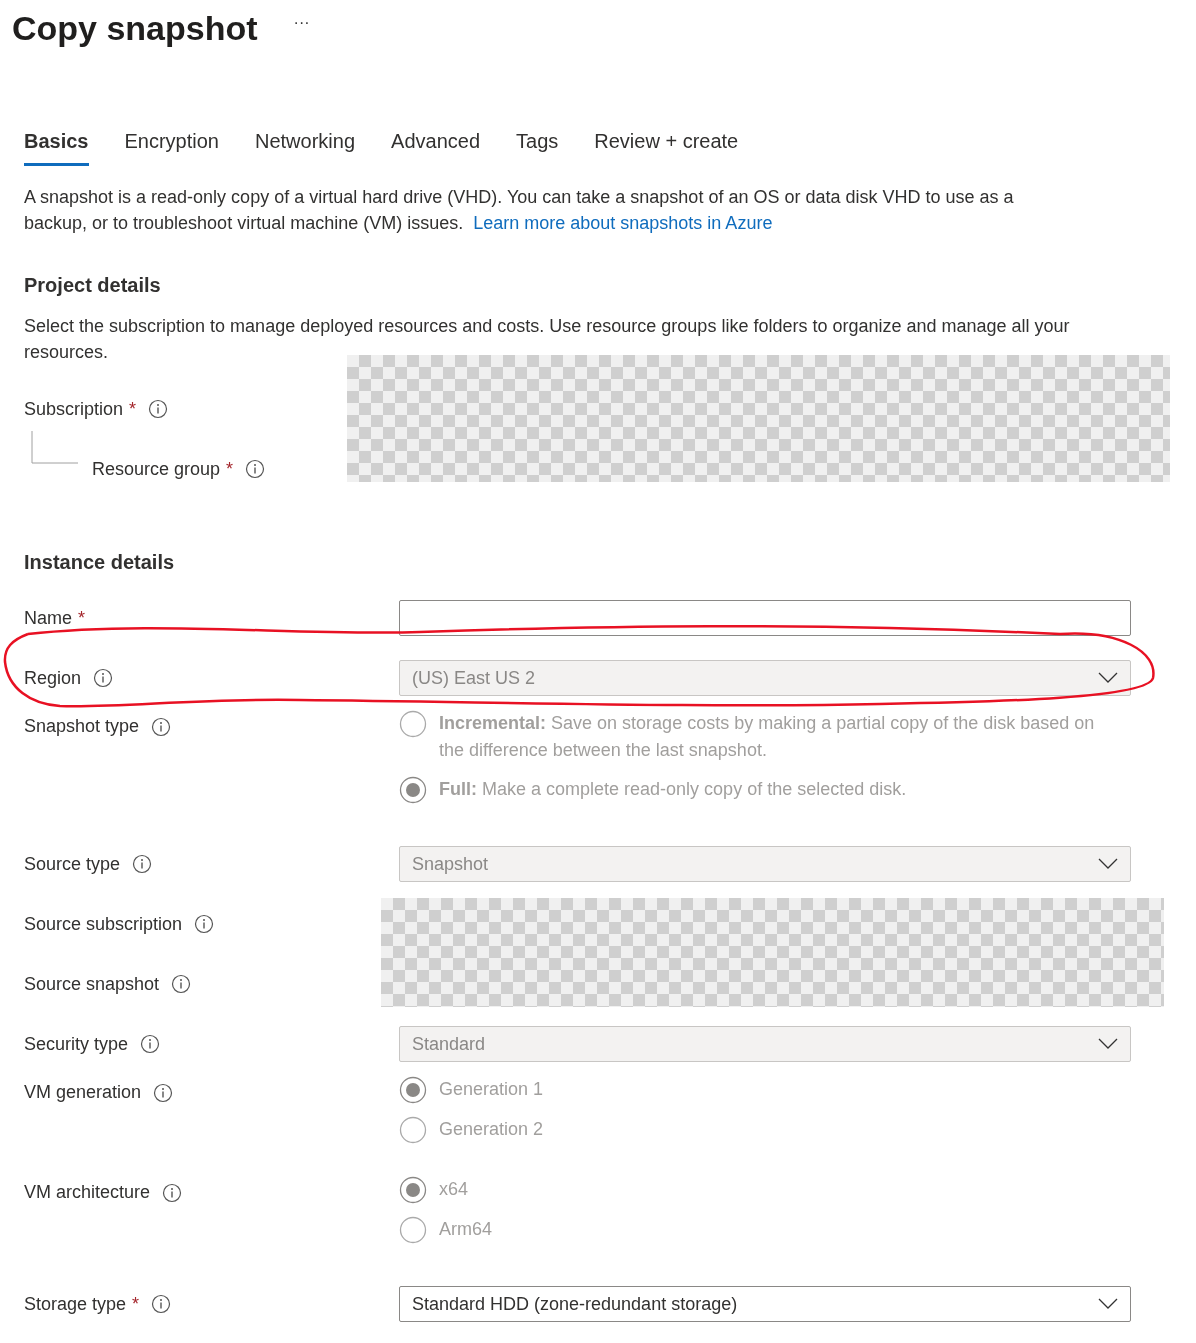  I want to click on field-label: Resource group, so click(156, 469).